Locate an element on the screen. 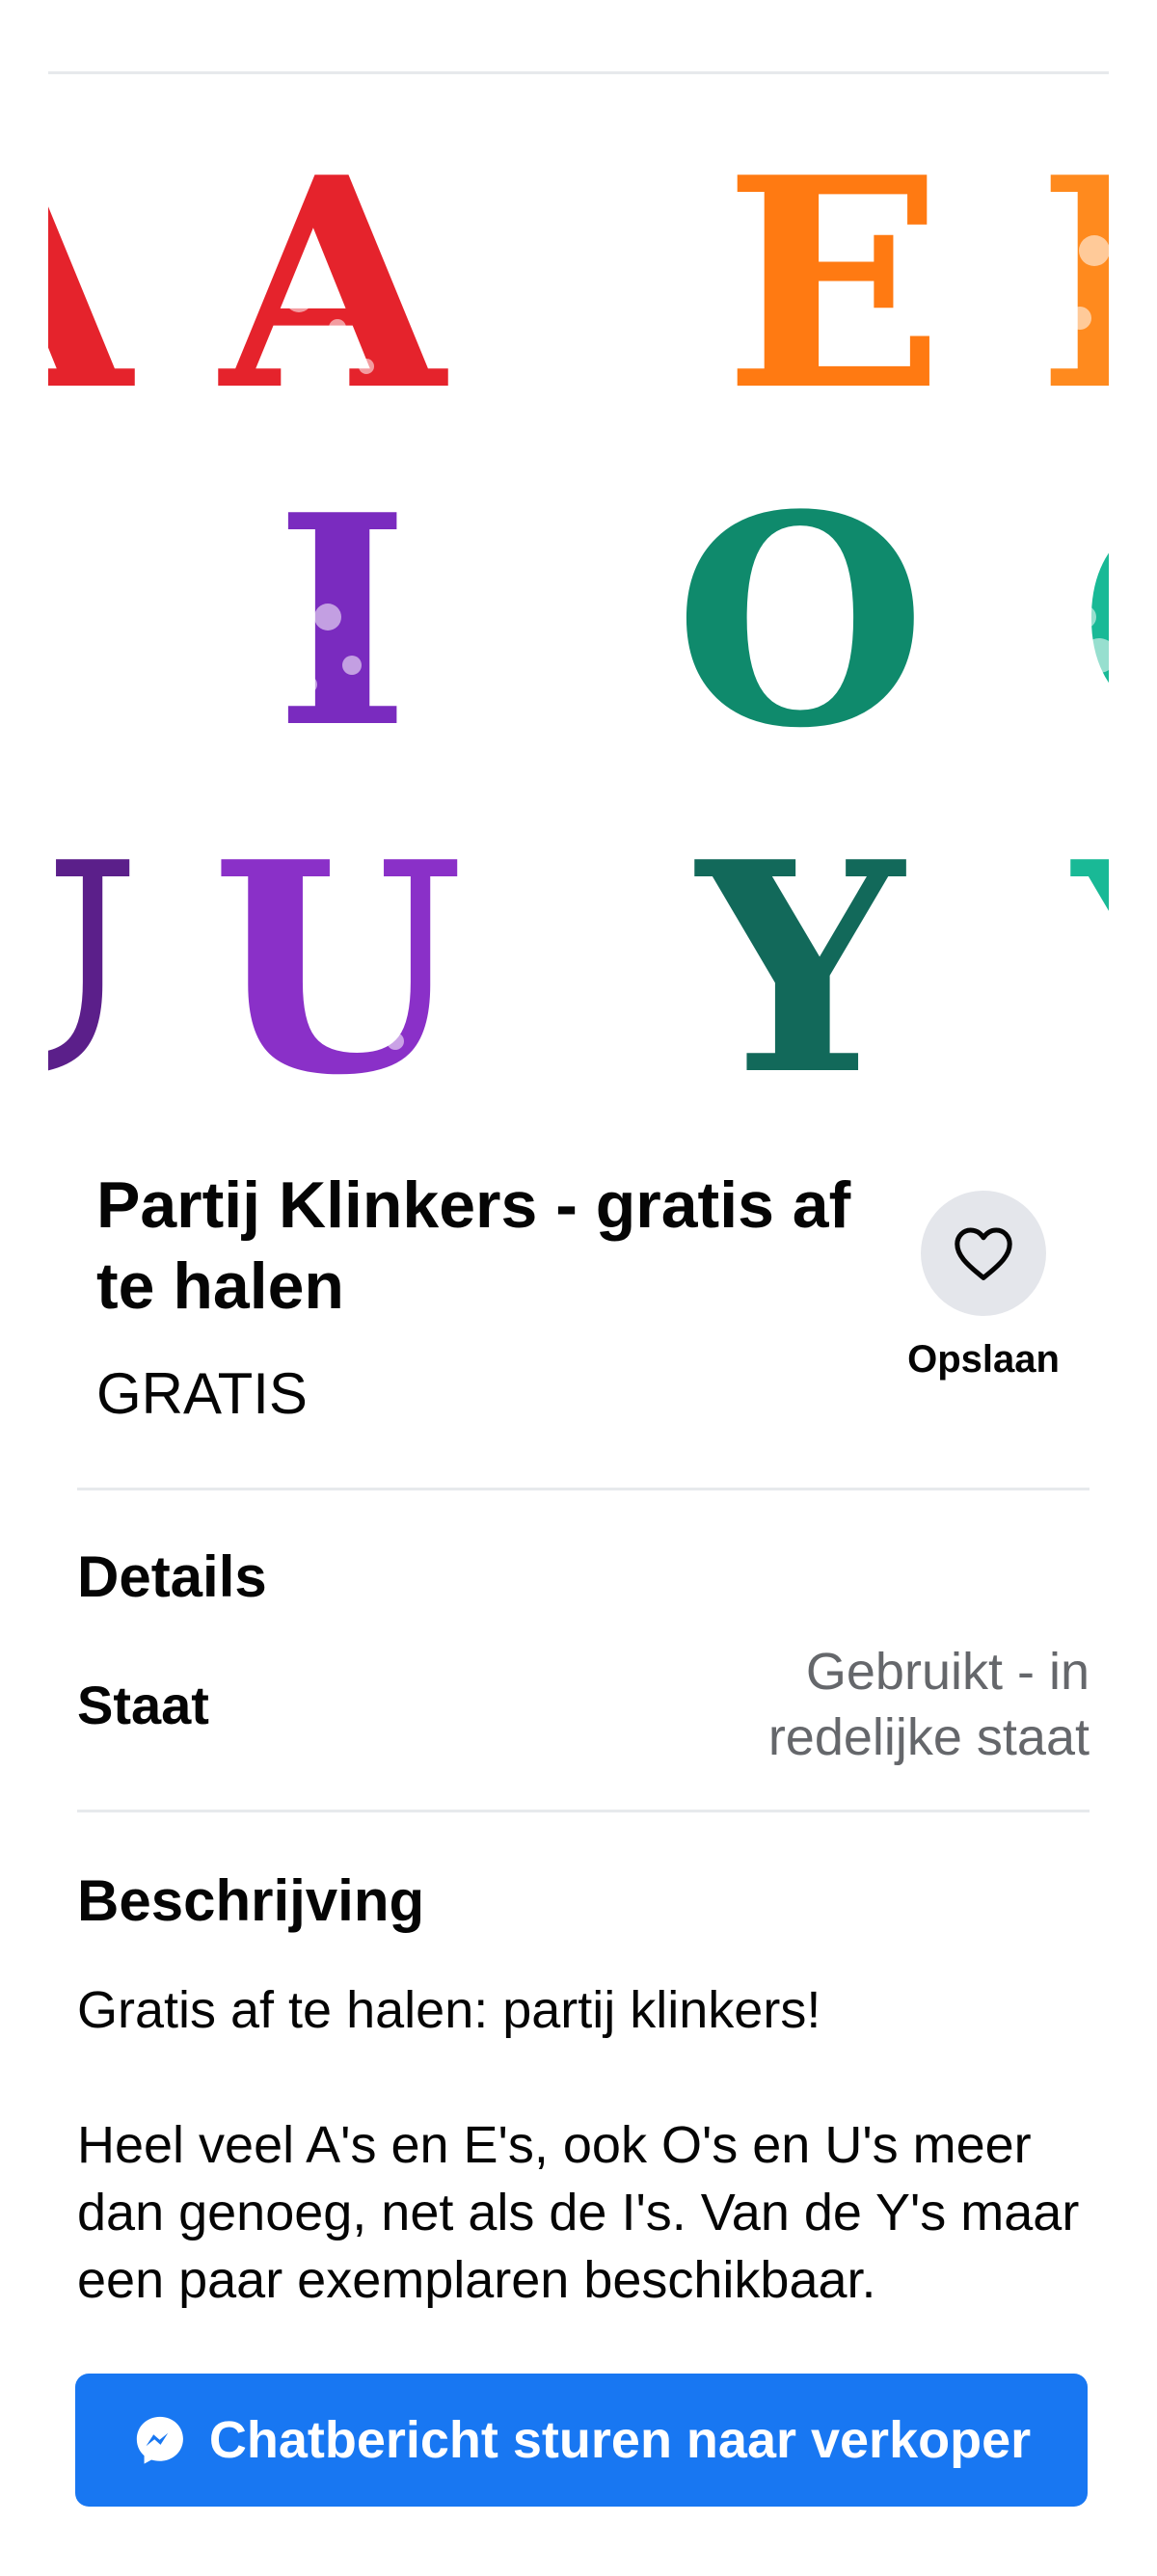 This screenshot has width=1157, height=2576. listing-price: GRATIS is located at coordinates (202, 1393).